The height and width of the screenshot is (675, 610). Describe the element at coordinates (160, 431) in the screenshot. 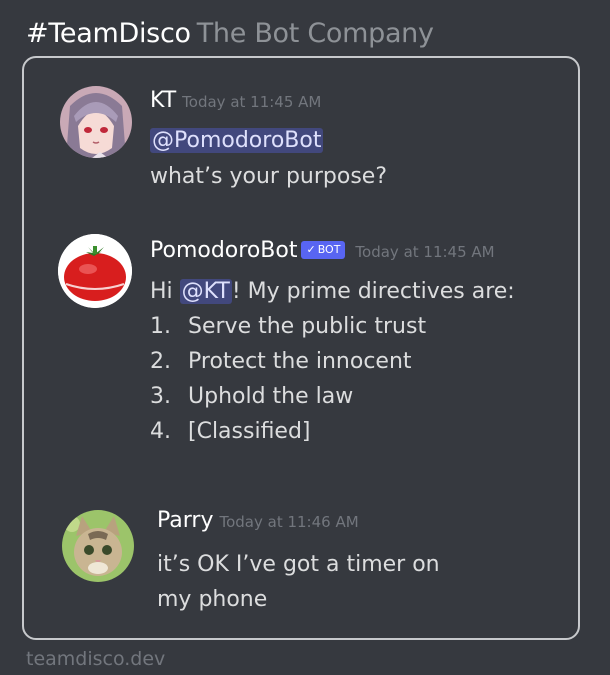

I see `list-number: 4.` at that location.